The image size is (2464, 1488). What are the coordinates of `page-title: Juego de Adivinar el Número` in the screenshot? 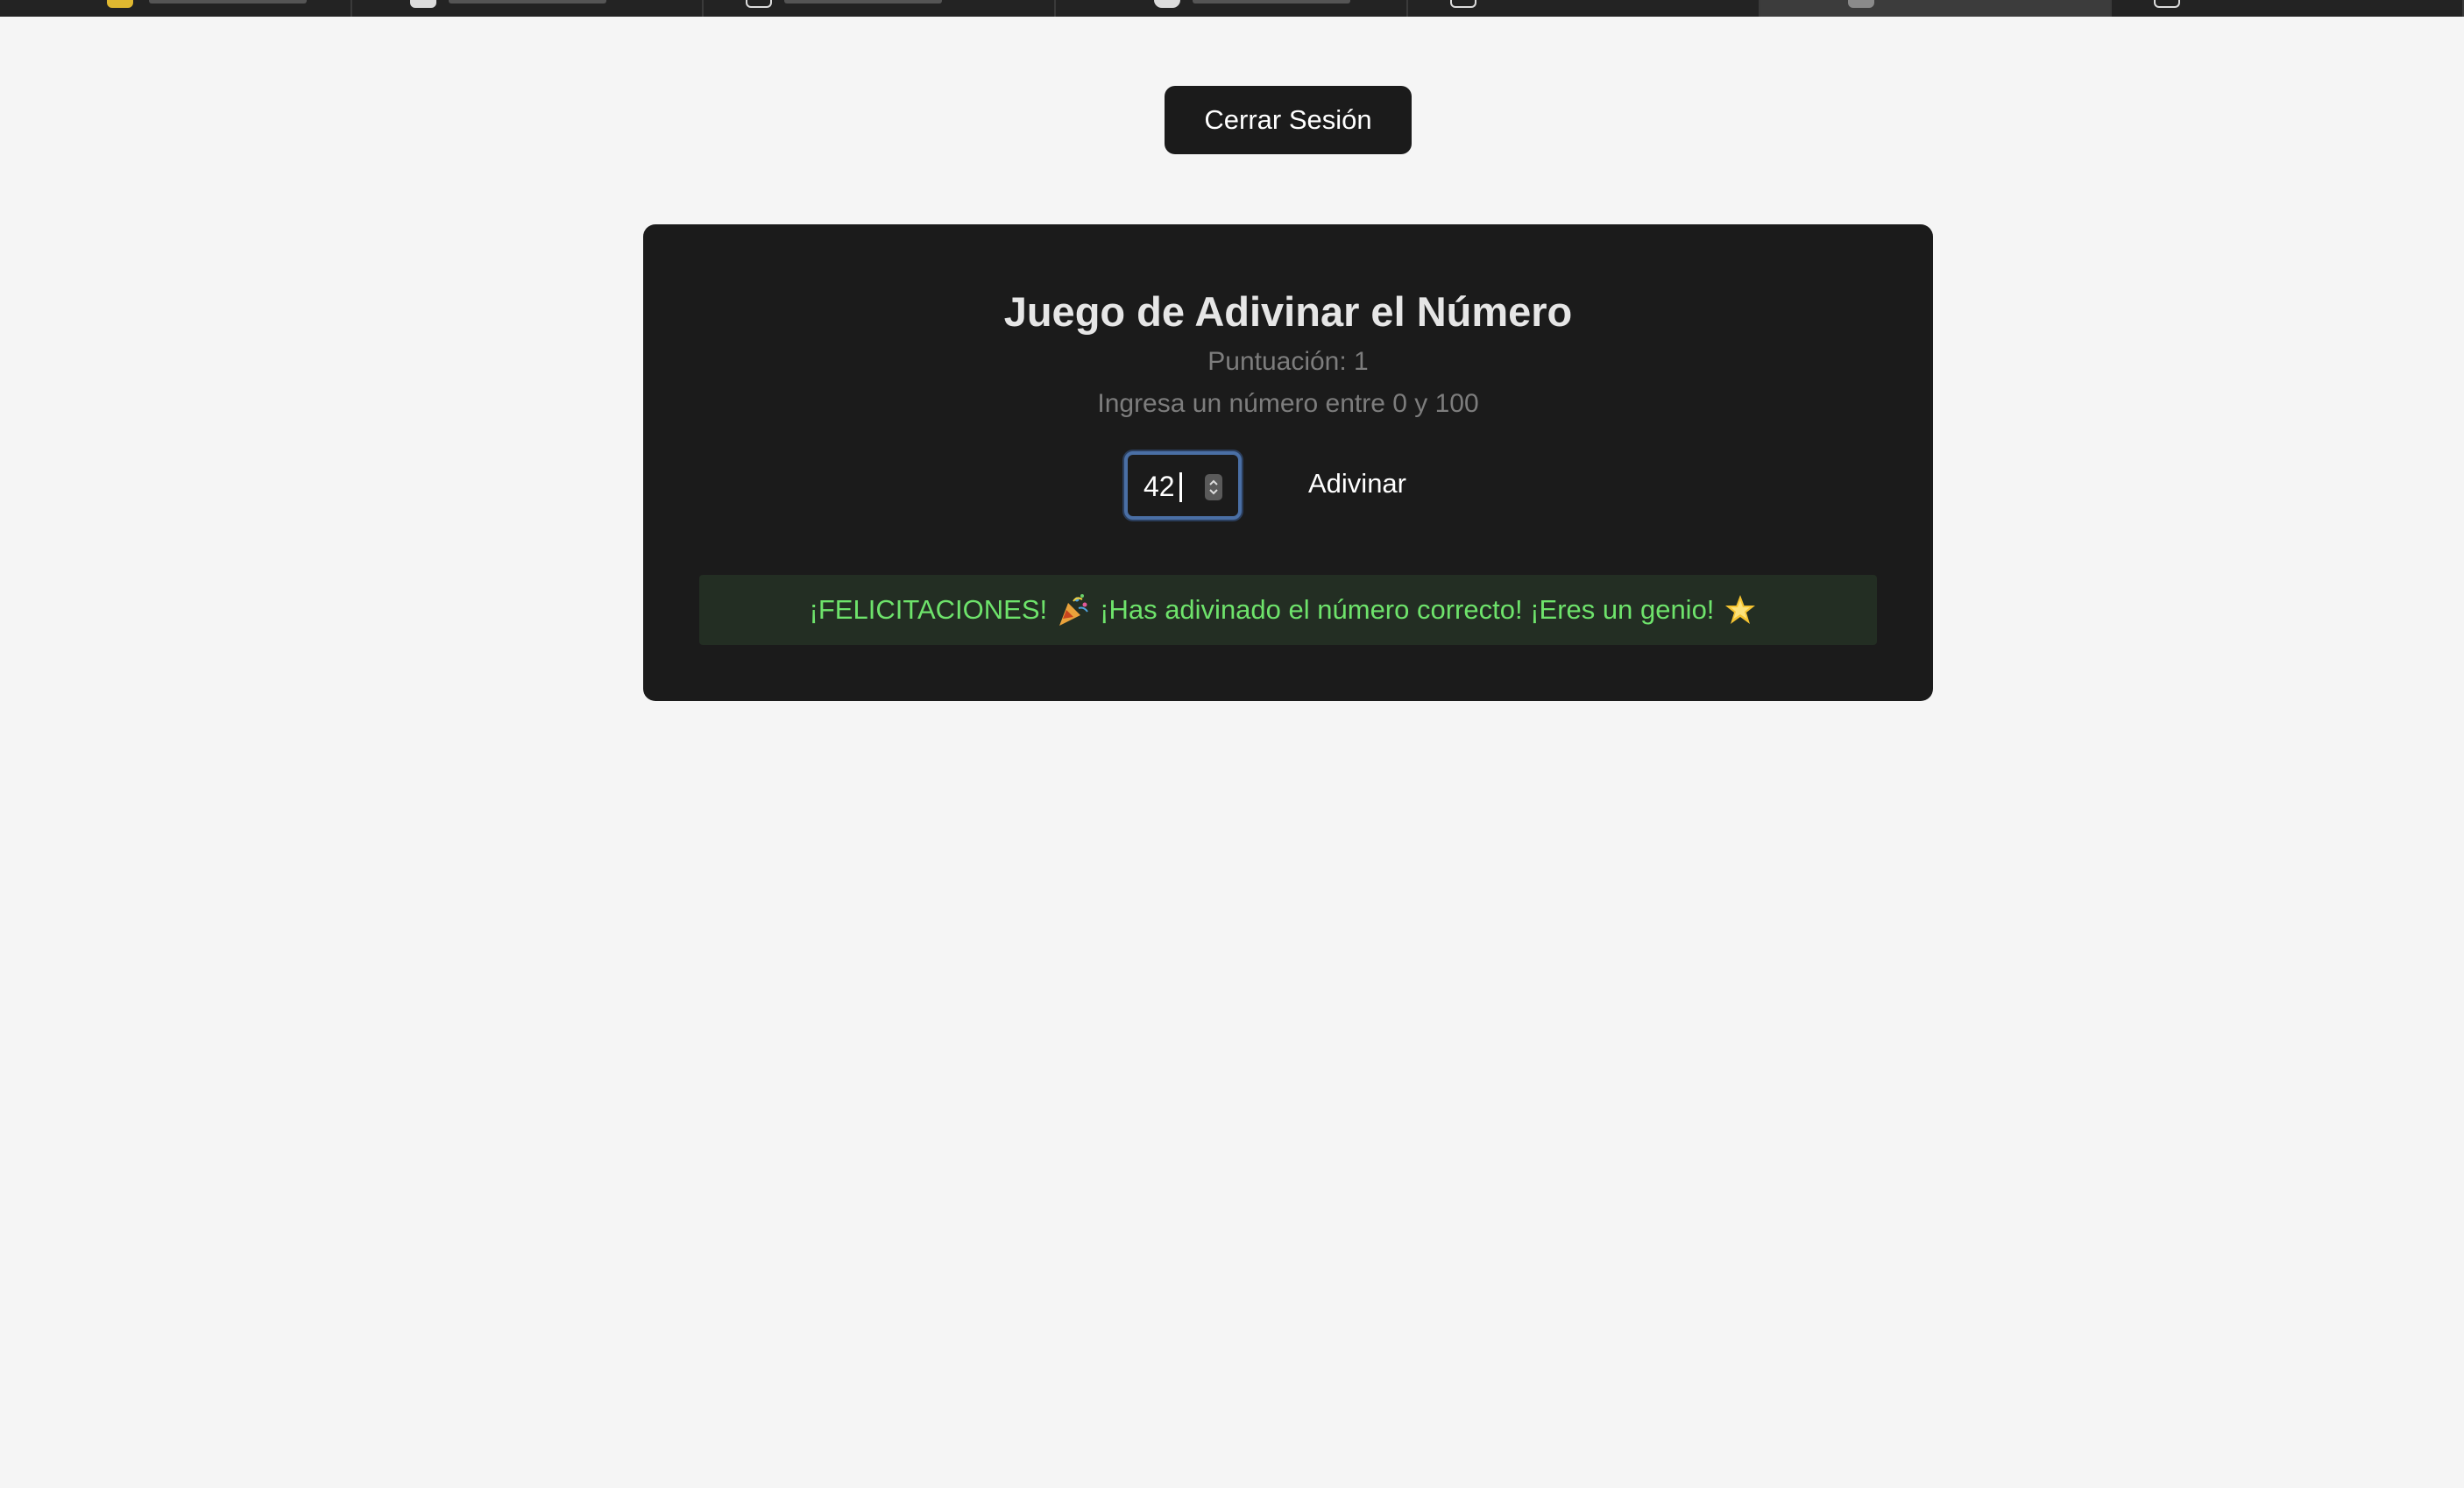 It's located at (1288, 311).